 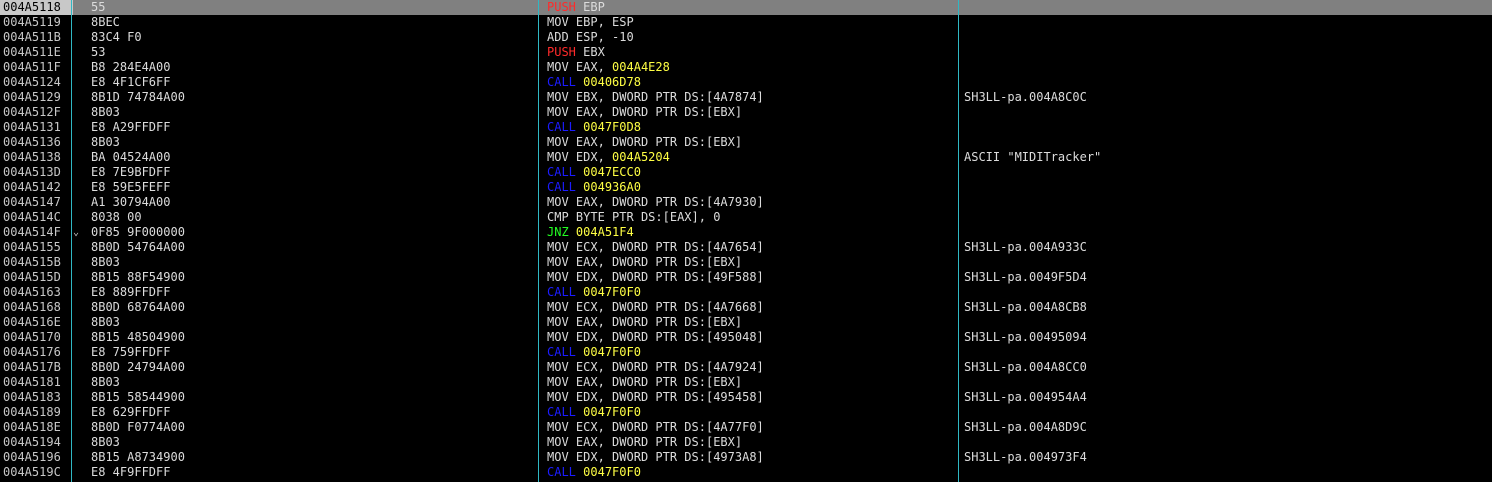 I want to click on row-address: 004A5124, so click(x=32, y=82).